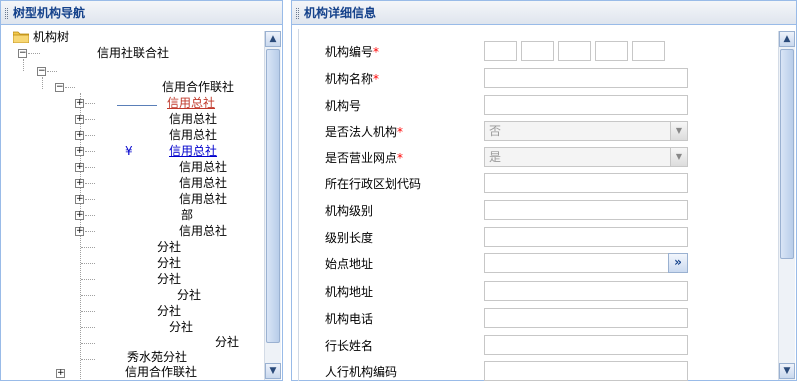 The height and width of the screenshot is (381, 797). Describe the element at coordinates (193, 151) in the screenshot. I see `tree-node-link: ¥ 信用总社` at that location.